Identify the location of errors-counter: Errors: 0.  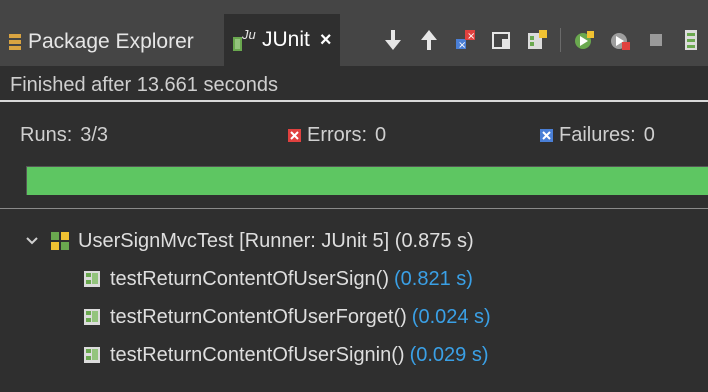
(337, 135).